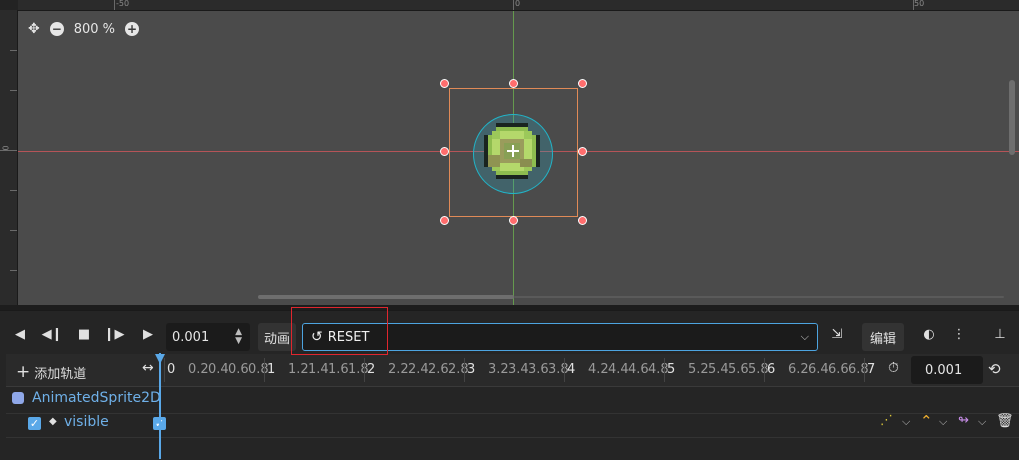  Describe the element at coordinates (1005, 421) in the screenshot. I see `delete-track-icon: 🗑` at that location.